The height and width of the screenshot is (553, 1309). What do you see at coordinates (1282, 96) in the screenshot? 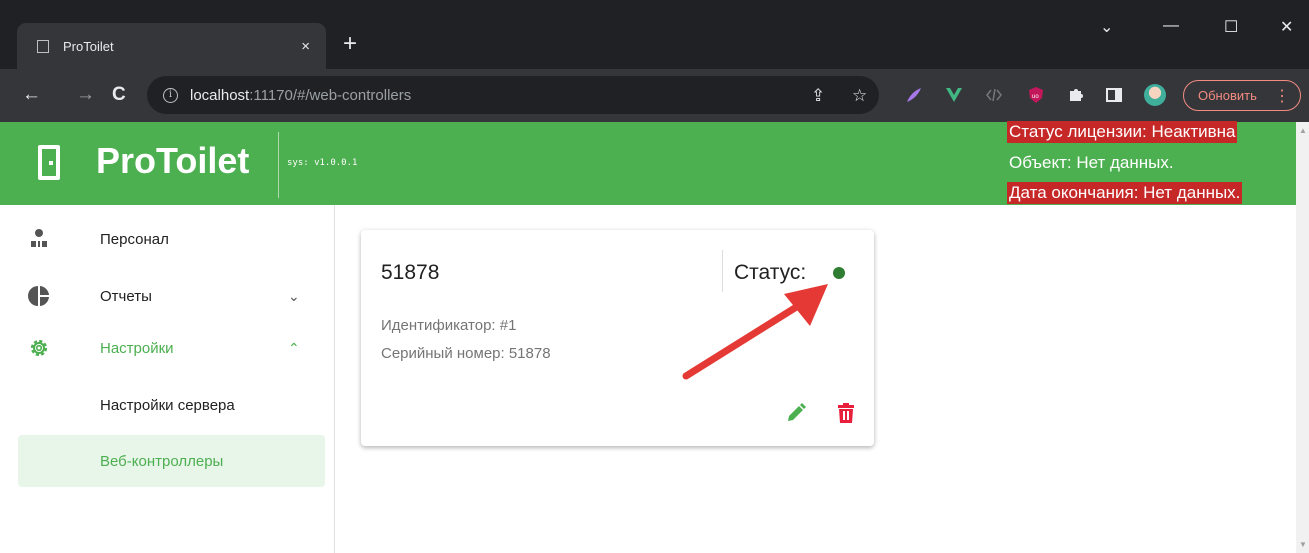
I see `browser-menu-icon: ⋮` at bounding box center [1282, 96].